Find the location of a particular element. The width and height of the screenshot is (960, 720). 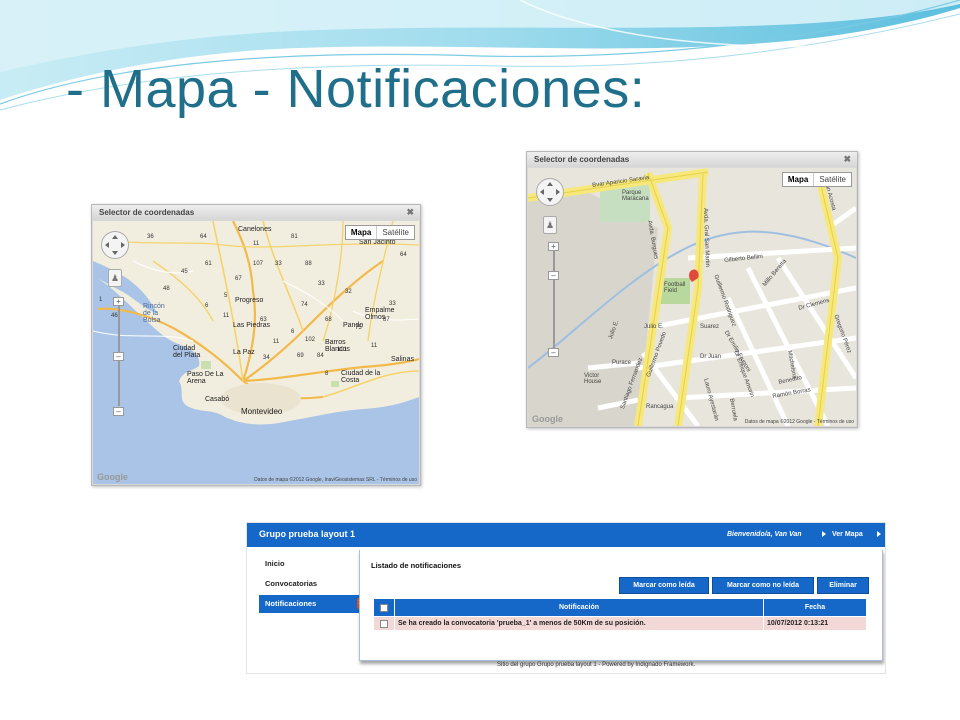

sidebar-item-notificaciones: Notificaciones 1 is located at coordinates (311, 604).